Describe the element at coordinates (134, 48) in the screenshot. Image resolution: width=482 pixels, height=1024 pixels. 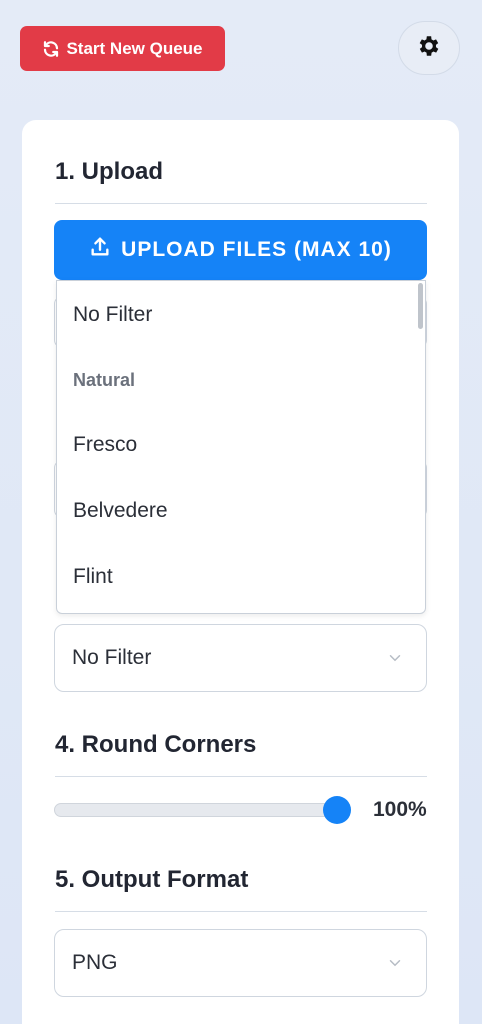
I see `start-new-queue-label: Start New Queue` at that location.